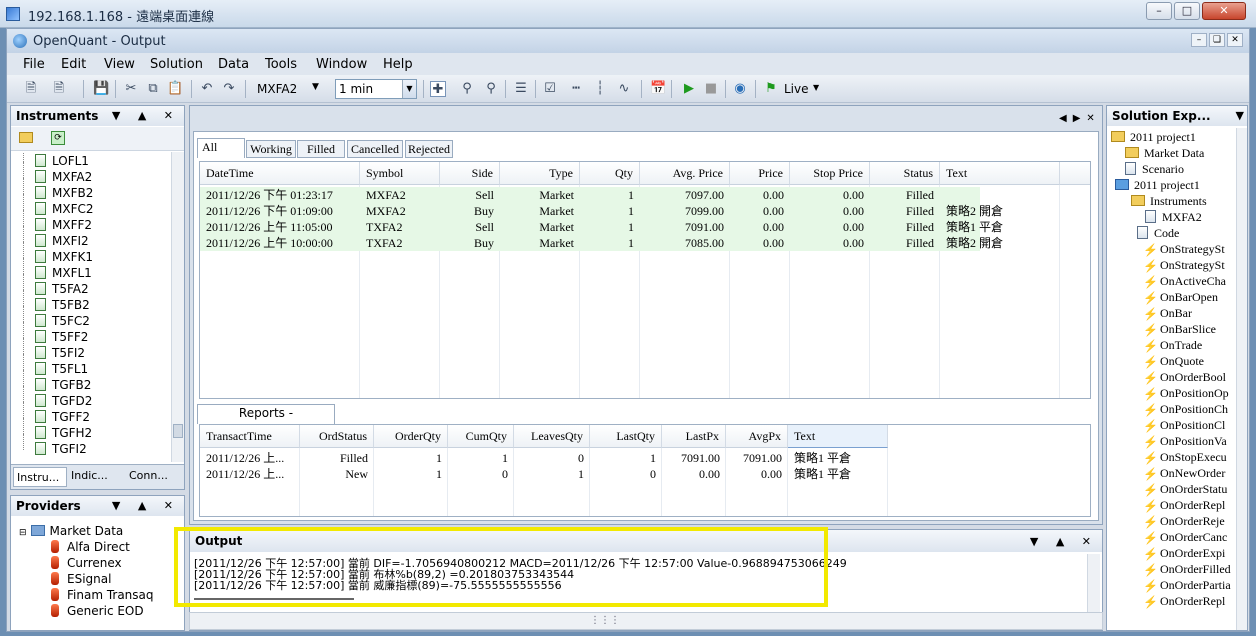 The height and width of the screenshot is (636, 1256). Describe the element at coordinates (610, 173) in the screenshot. I see `orders-column-header: Qty` at that location.